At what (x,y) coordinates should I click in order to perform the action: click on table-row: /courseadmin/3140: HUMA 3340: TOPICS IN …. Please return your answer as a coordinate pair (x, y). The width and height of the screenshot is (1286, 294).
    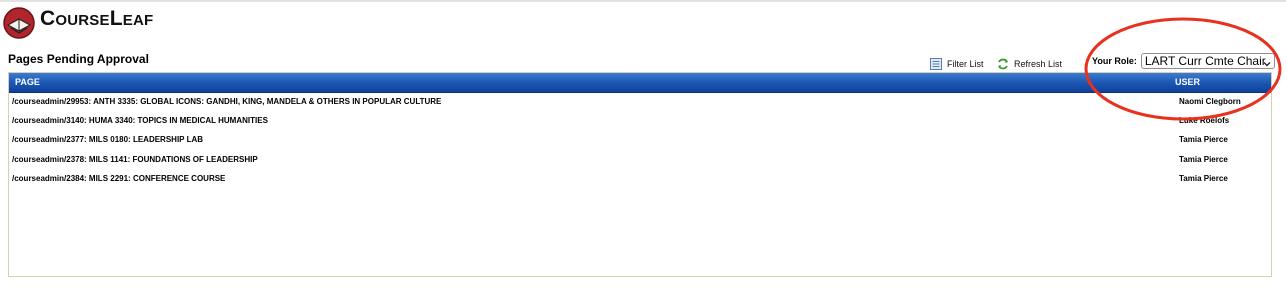
    Looking at the image, I should click on (640, 121).